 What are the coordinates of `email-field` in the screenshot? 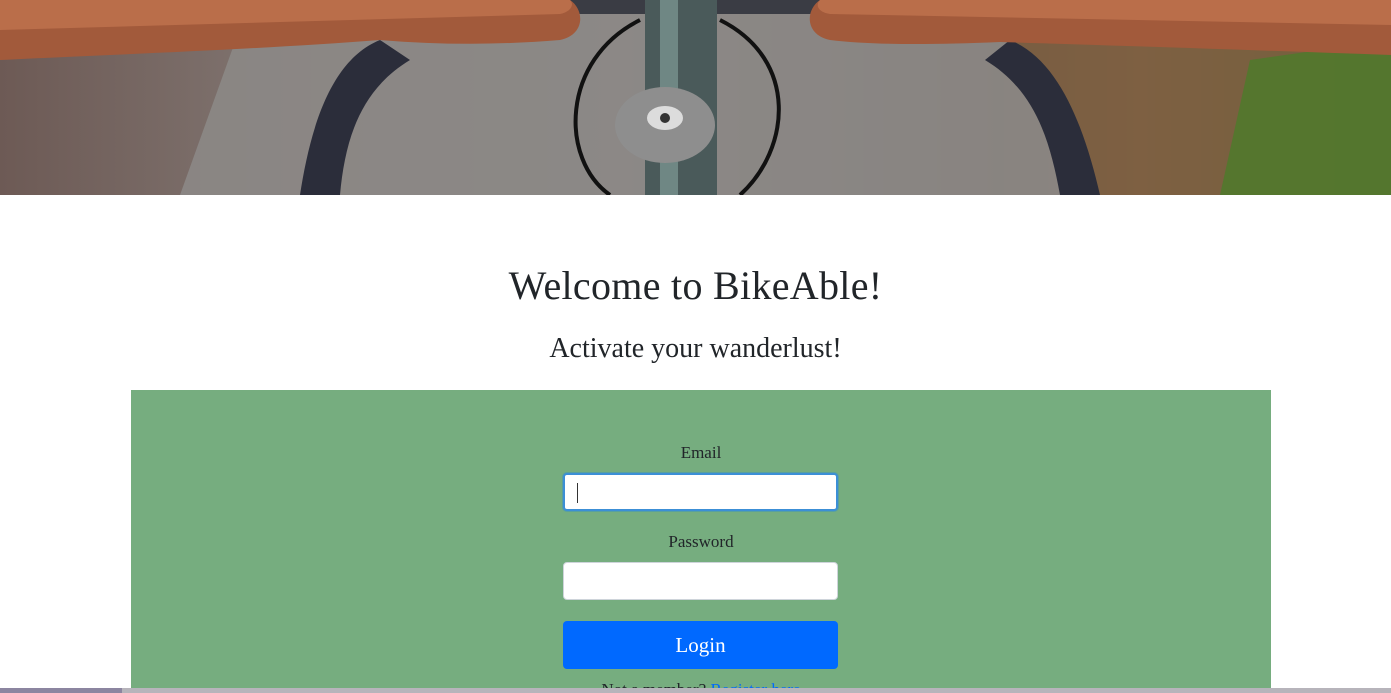 It's located at (700, 492).